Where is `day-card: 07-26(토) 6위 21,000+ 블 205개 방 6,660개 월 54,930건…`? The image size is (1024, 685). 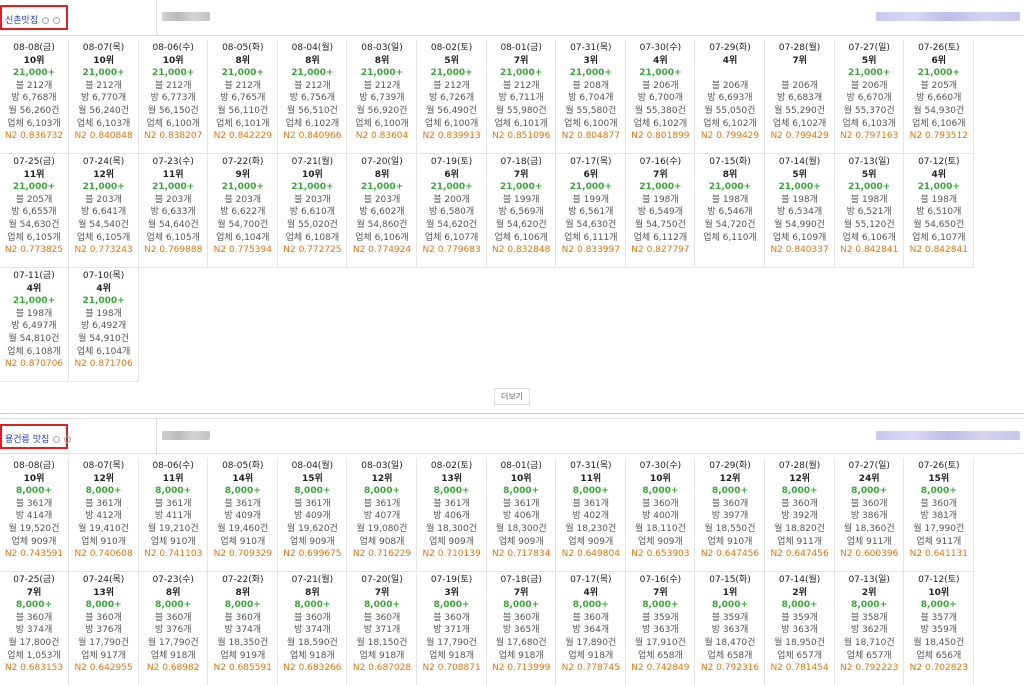
day-card: 07-26(토) 6위 21,000+ 블 205개 방 6,660개 월 54,930건… is located at coordinates (939, 97).